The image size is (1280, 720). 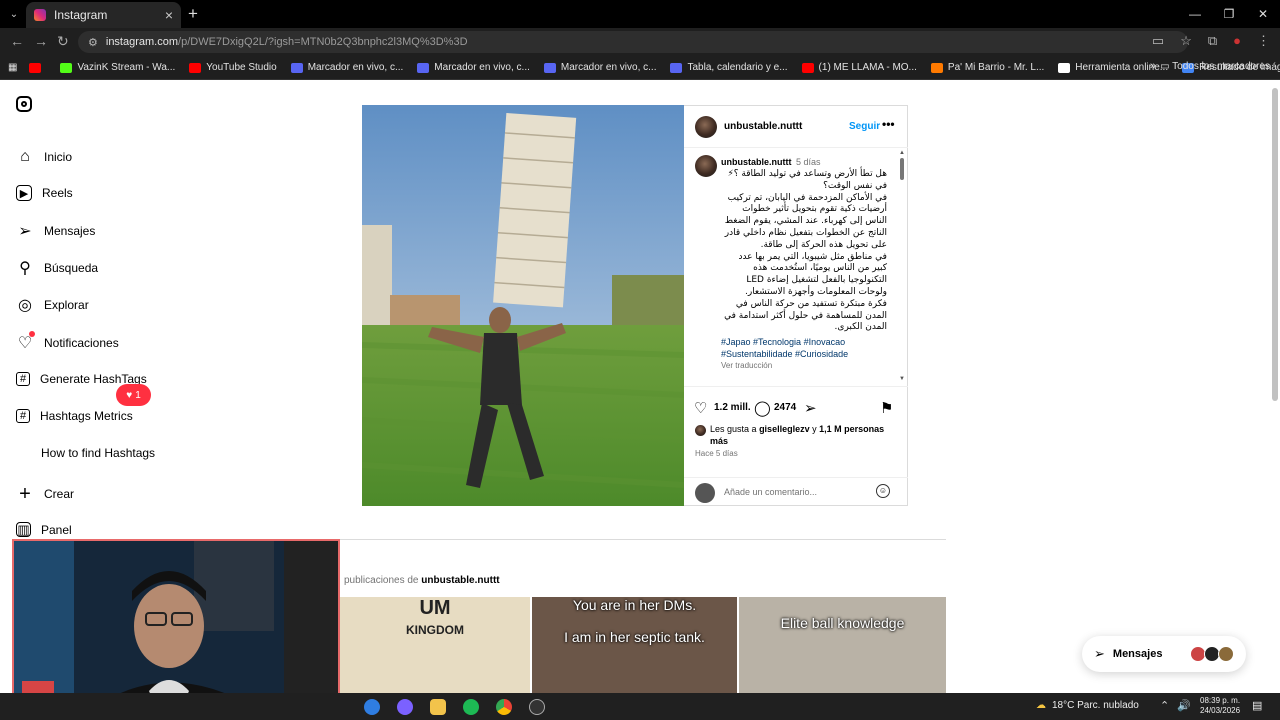 I want to click on volume-icon: 🔊, so click(x=1184, y=705).